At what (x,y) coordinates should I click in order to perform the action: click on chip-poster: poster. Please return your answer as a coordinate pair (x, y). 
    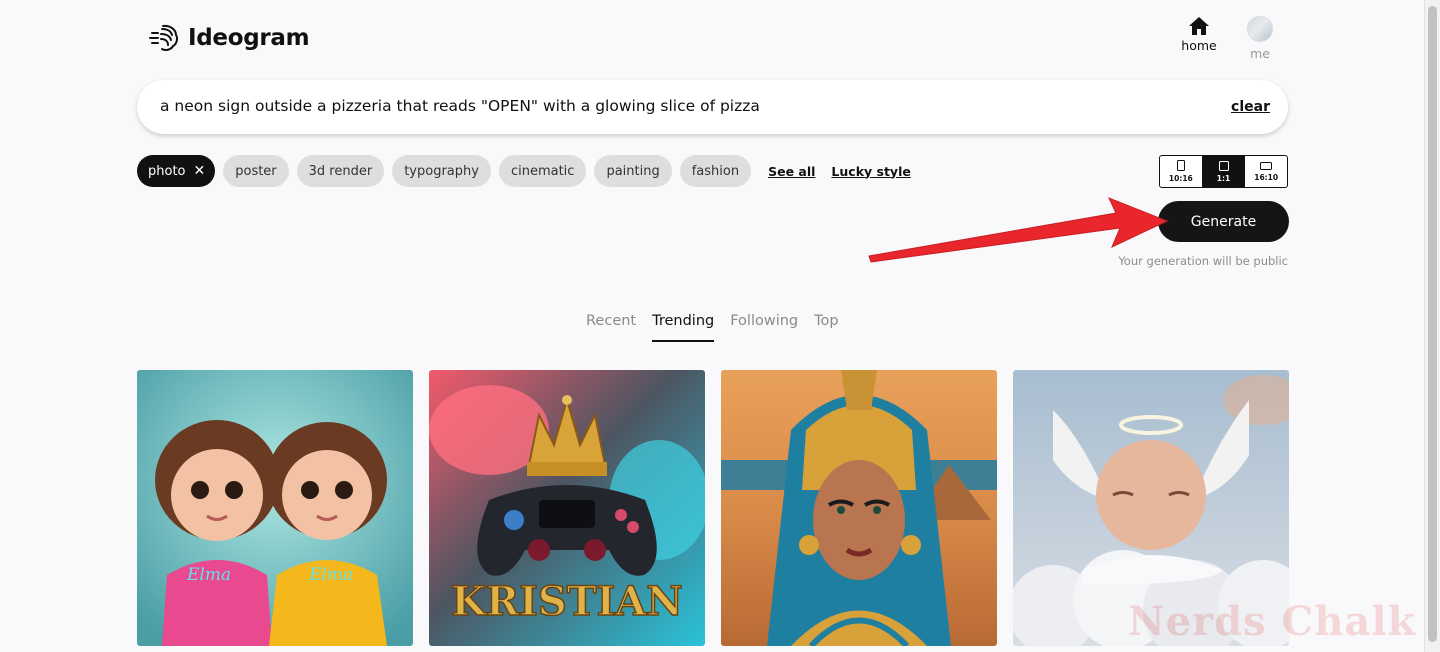
    Looking at the image, I should click on (256, 171).